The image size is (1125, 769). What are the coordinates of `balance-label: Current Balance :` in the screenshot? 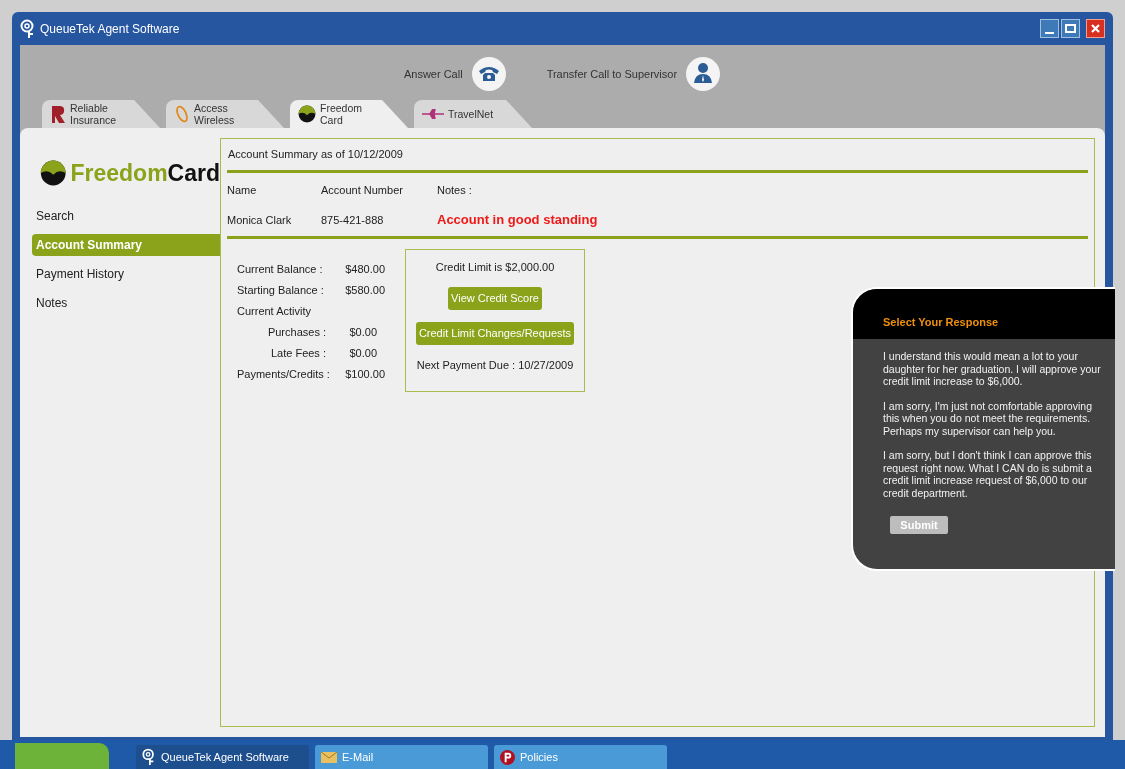 It's located at (280, 268).